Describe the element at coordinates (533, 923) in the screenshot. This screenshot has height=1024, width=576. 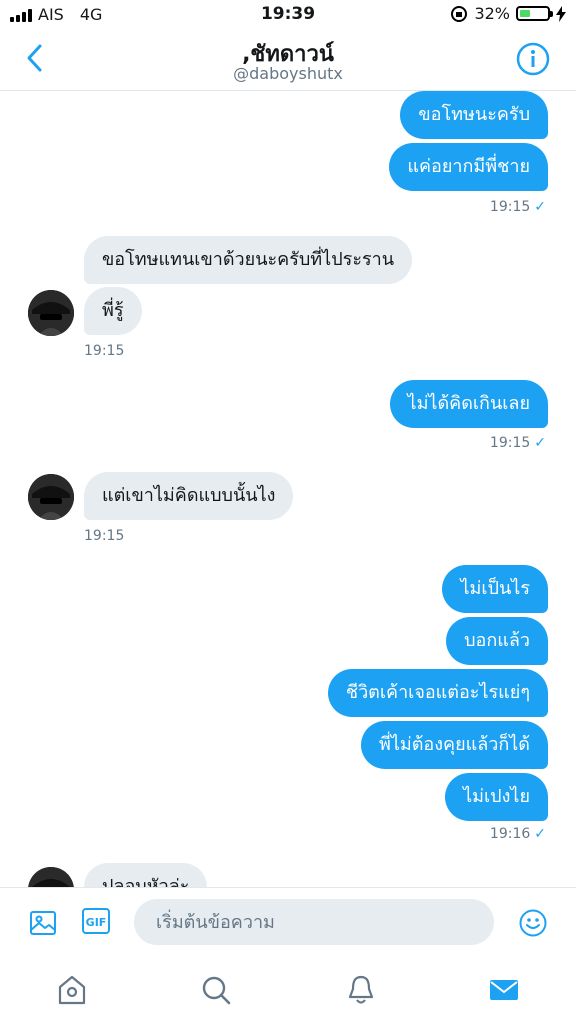
I see `emoji-icon` at that location.